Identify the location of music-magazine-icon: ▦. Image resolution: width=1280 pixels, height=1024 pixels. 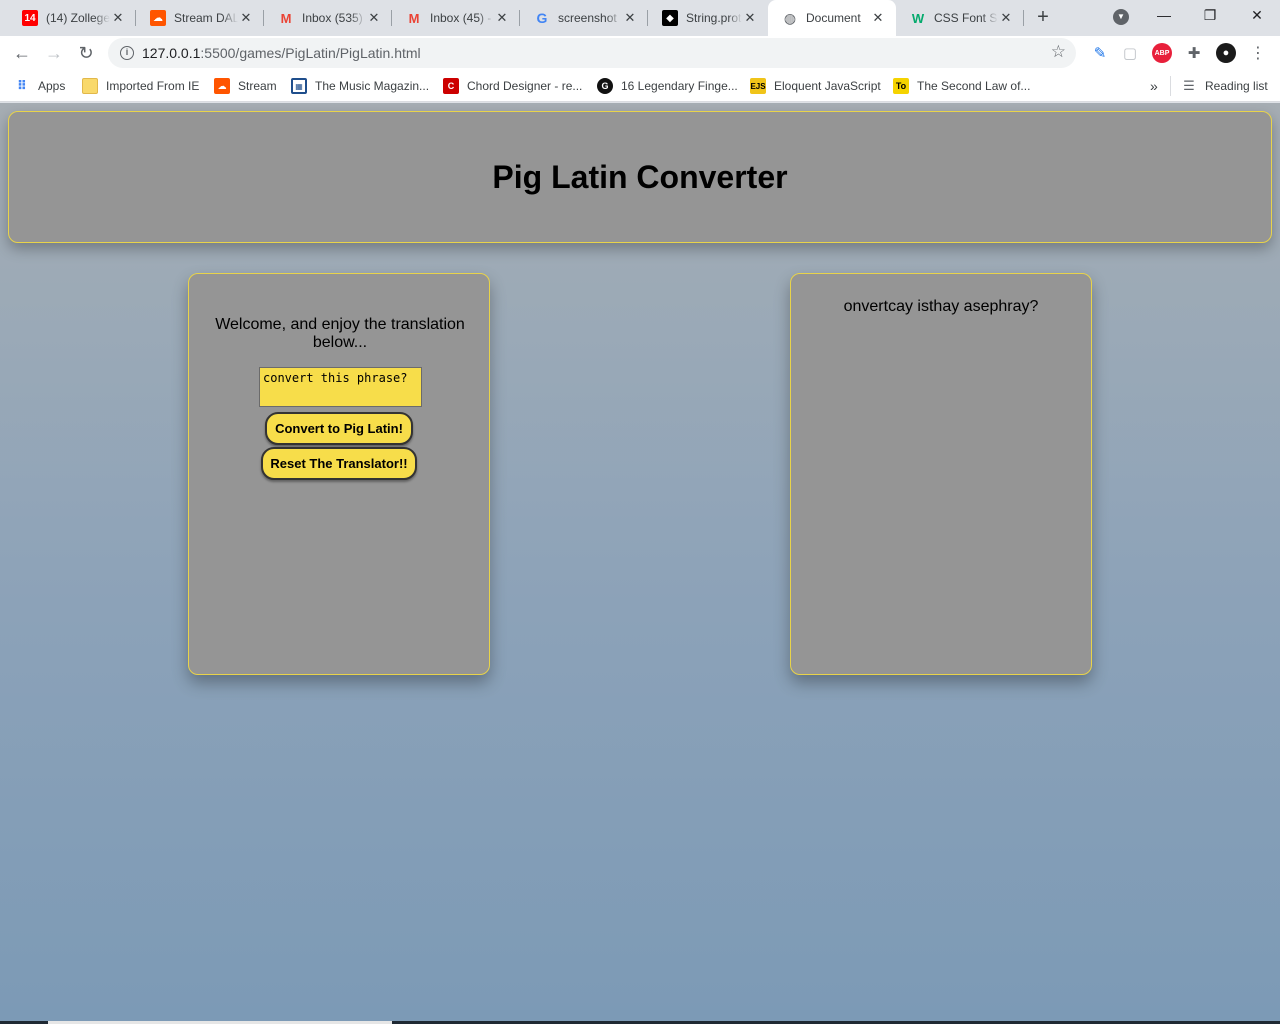
(299, 86).